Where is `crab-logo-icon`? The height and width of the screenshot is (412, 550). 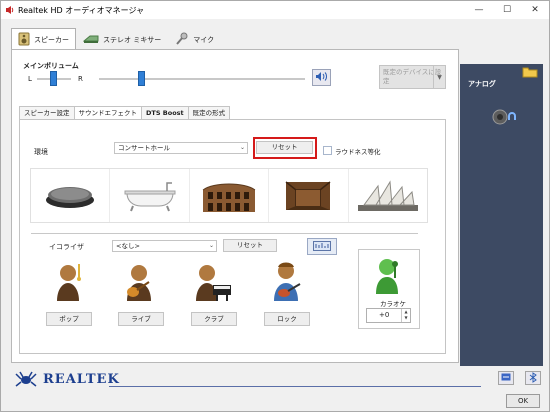 crab-logo-icon is located at coordinates (26, 379).